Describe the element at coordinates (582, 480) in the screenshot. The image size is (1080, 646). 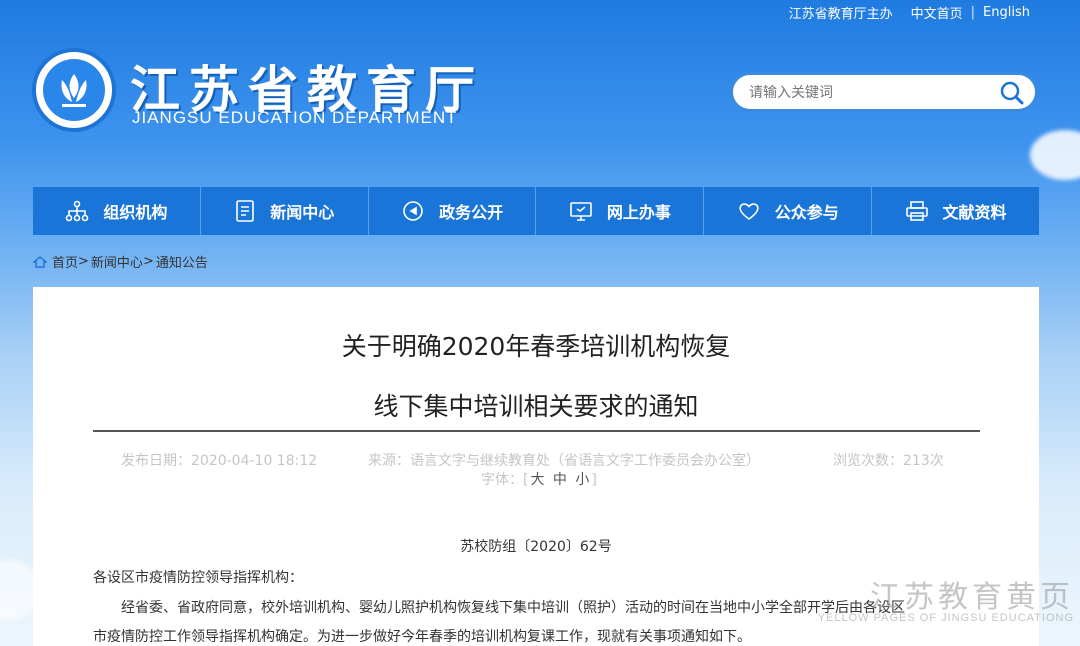
I see `font-small-link: 小` at that location.